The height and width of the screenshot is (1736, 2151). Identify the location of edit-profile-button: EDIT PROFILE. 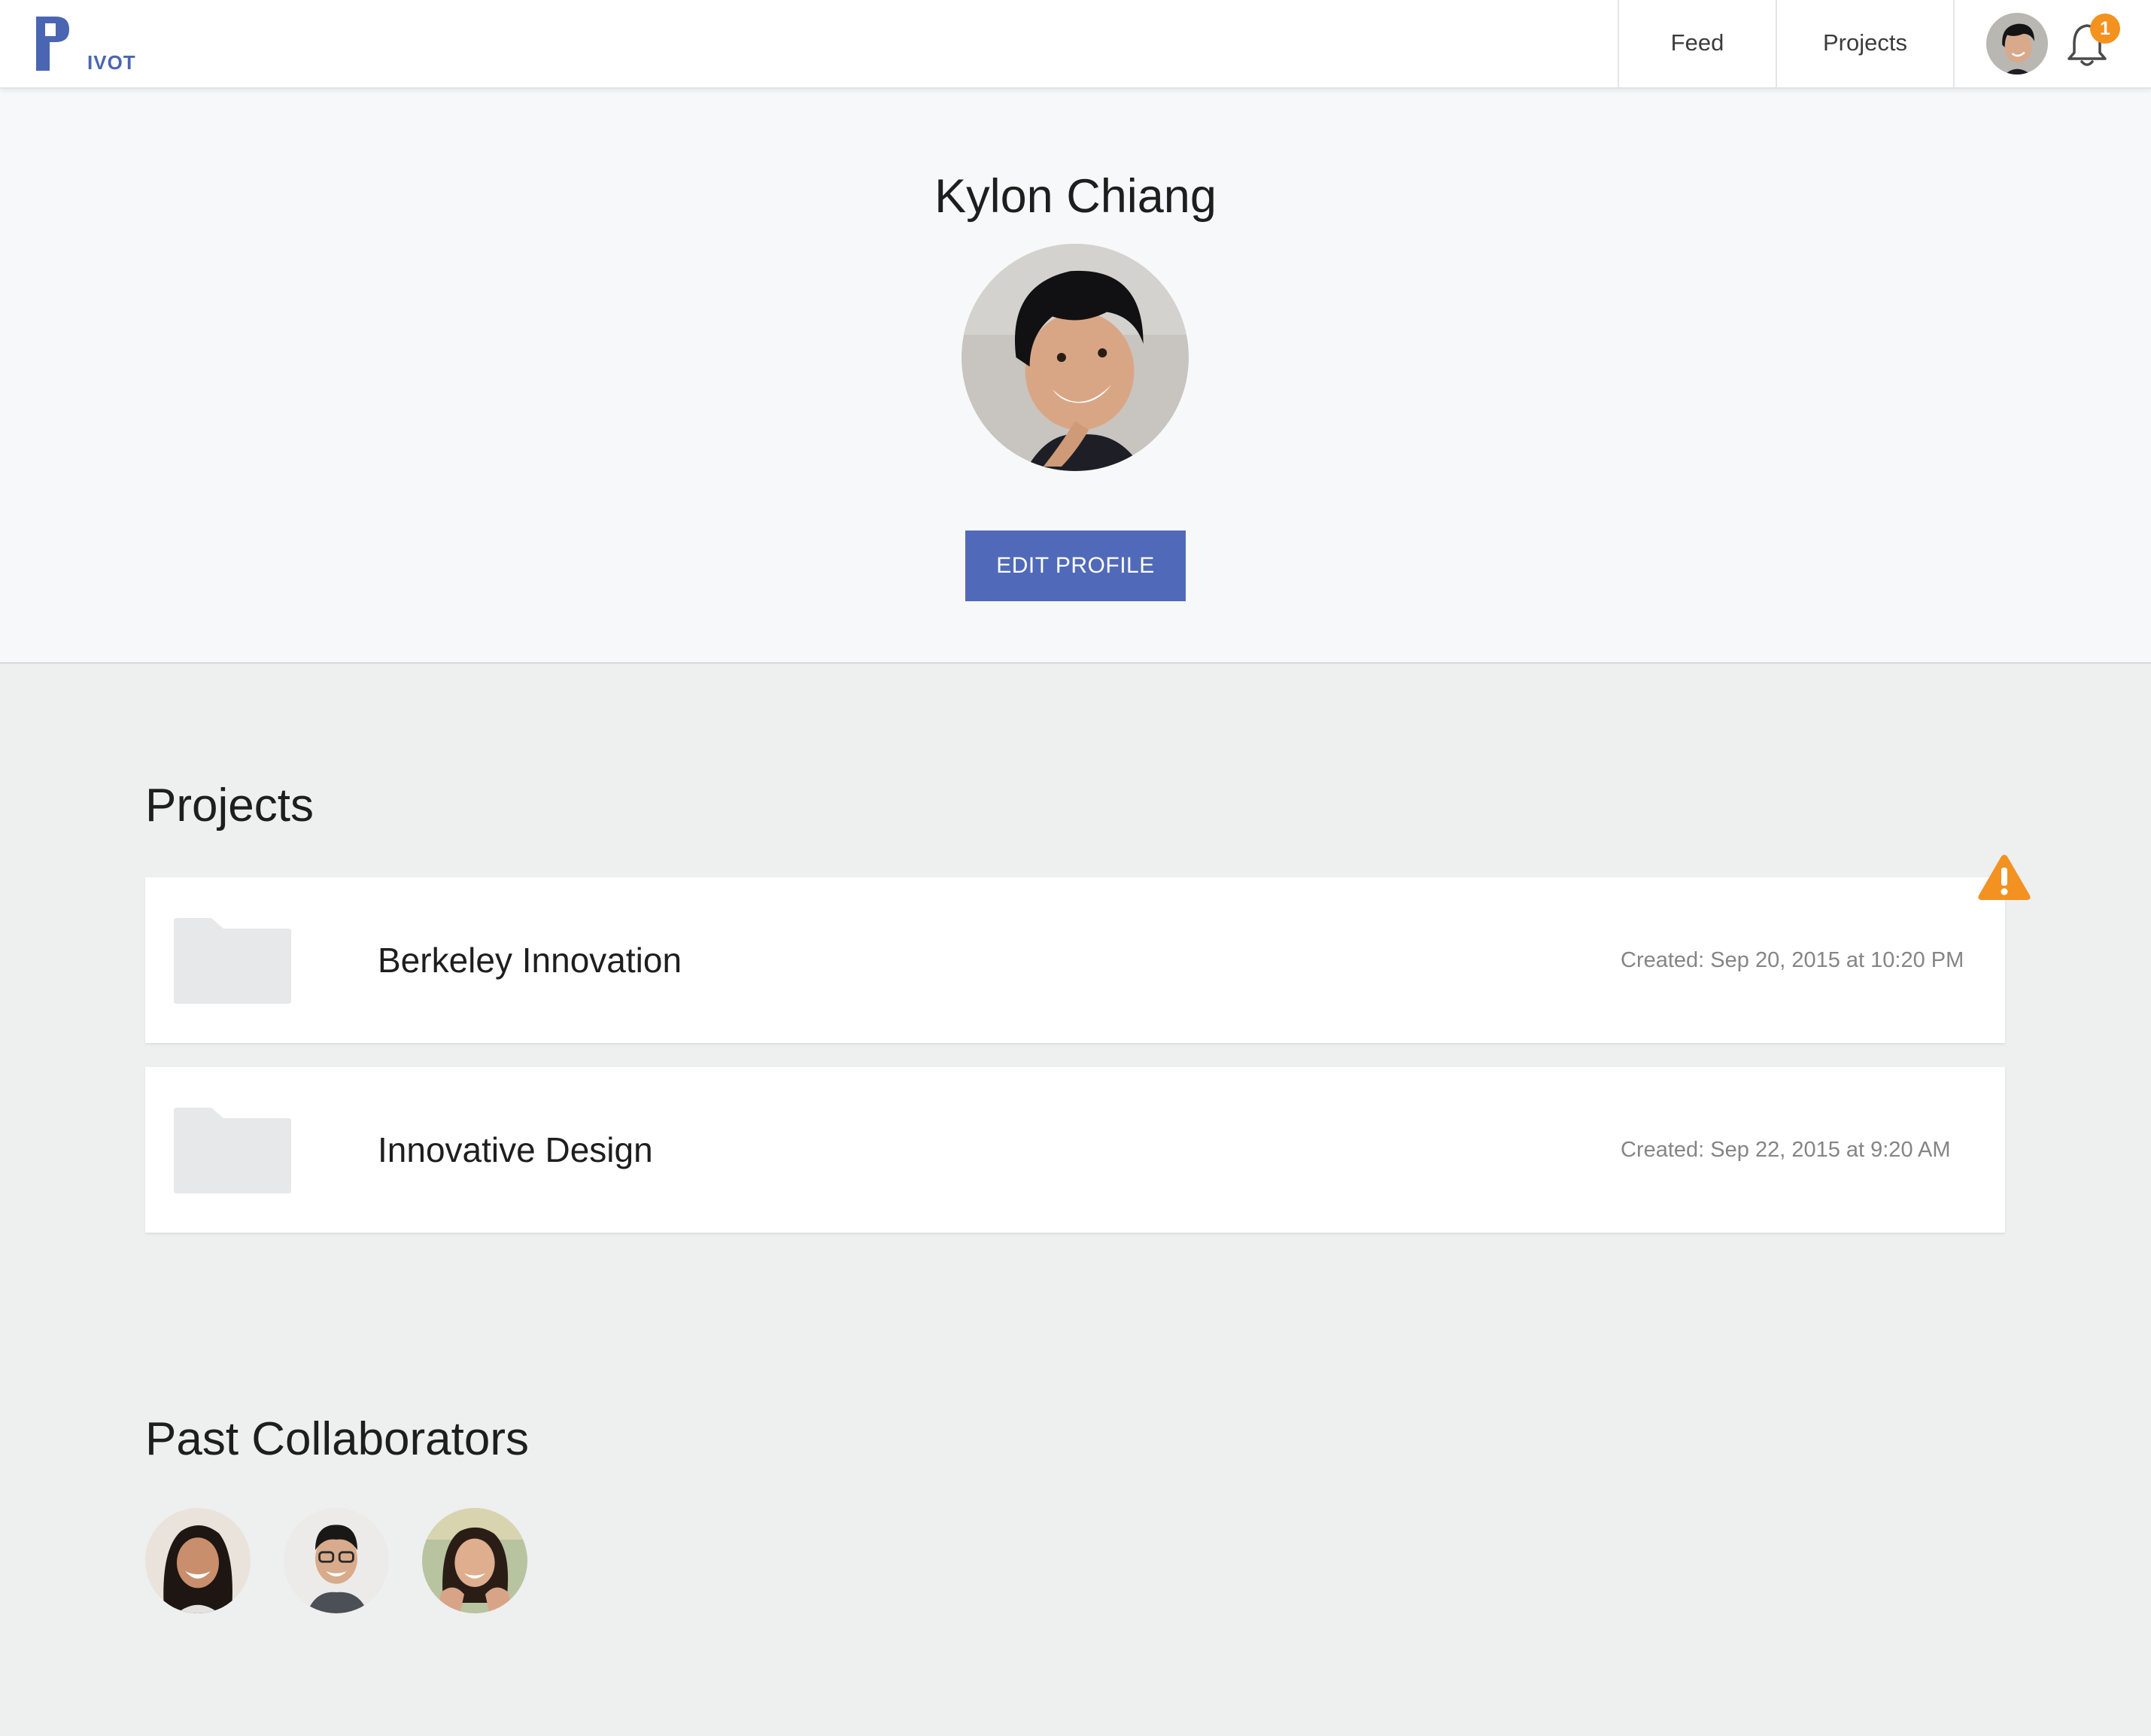
(1075, 566).